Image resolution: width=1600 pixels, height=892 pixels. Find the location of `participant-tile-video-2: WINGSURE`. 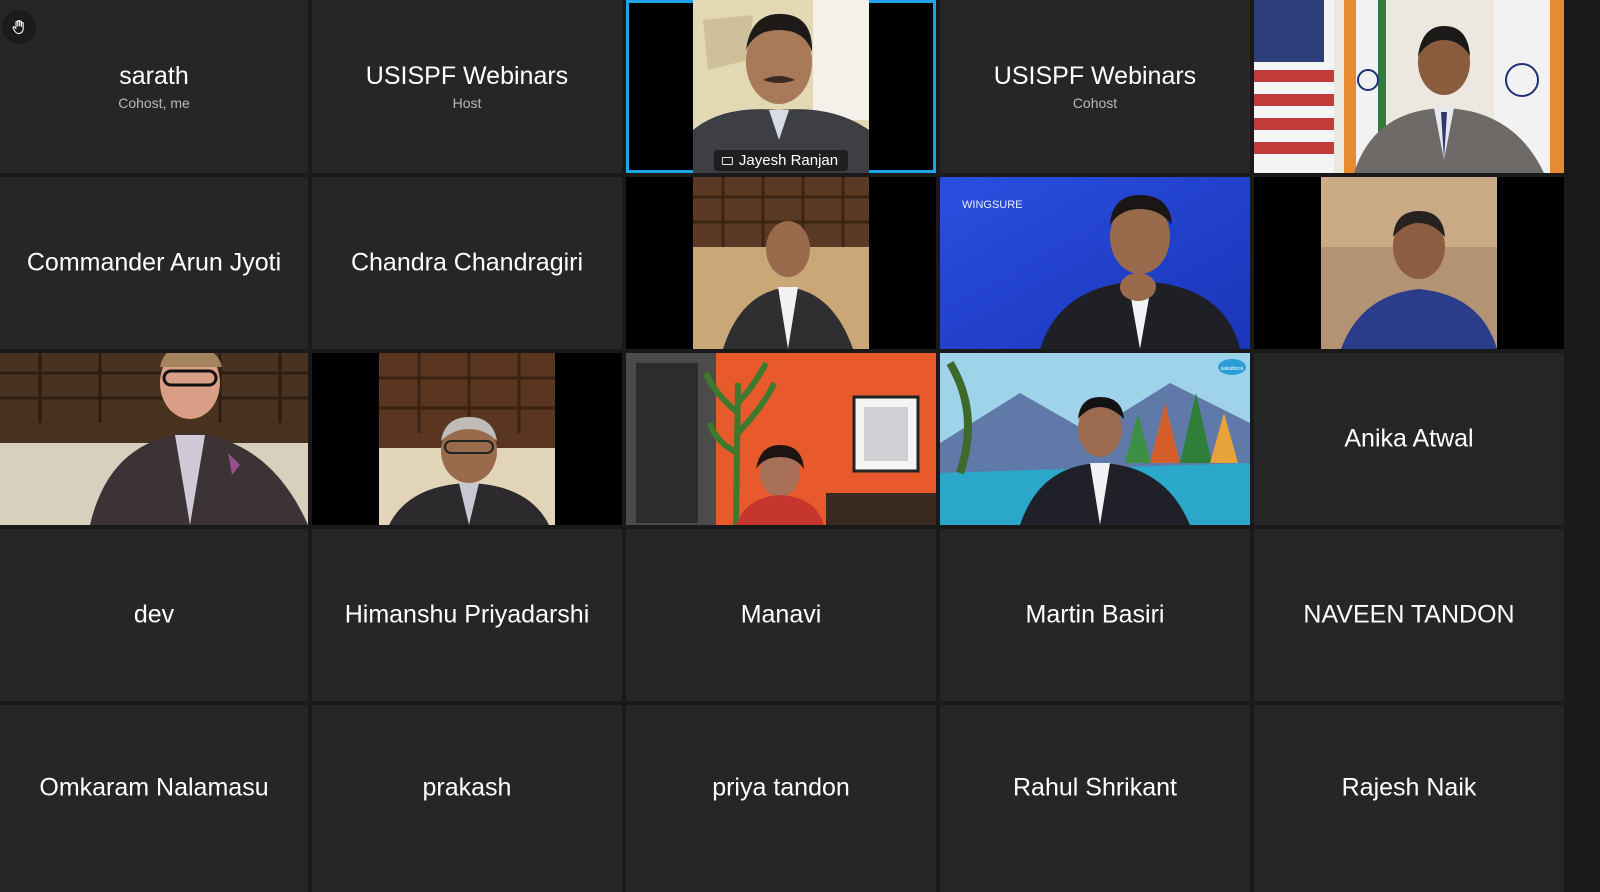

participant-tile-video-2: WINGSURE is located at coordinates (1095, 263).